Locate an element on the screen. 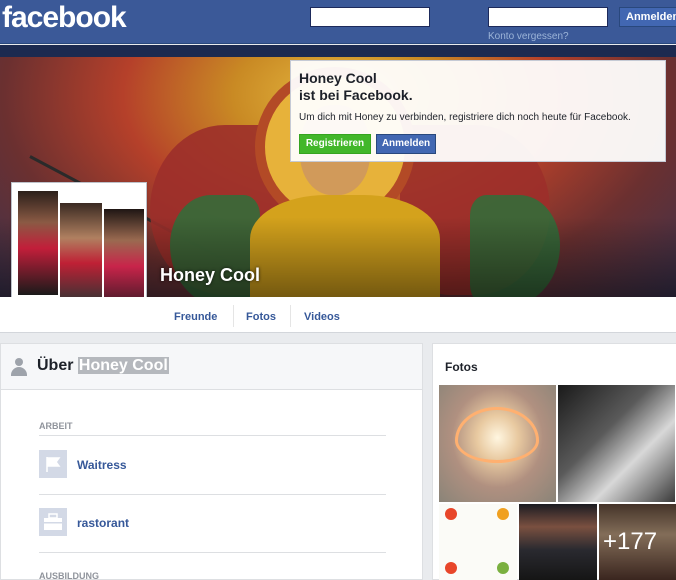  about-title-name: Honey Cool is located at coordinates (123, 365).